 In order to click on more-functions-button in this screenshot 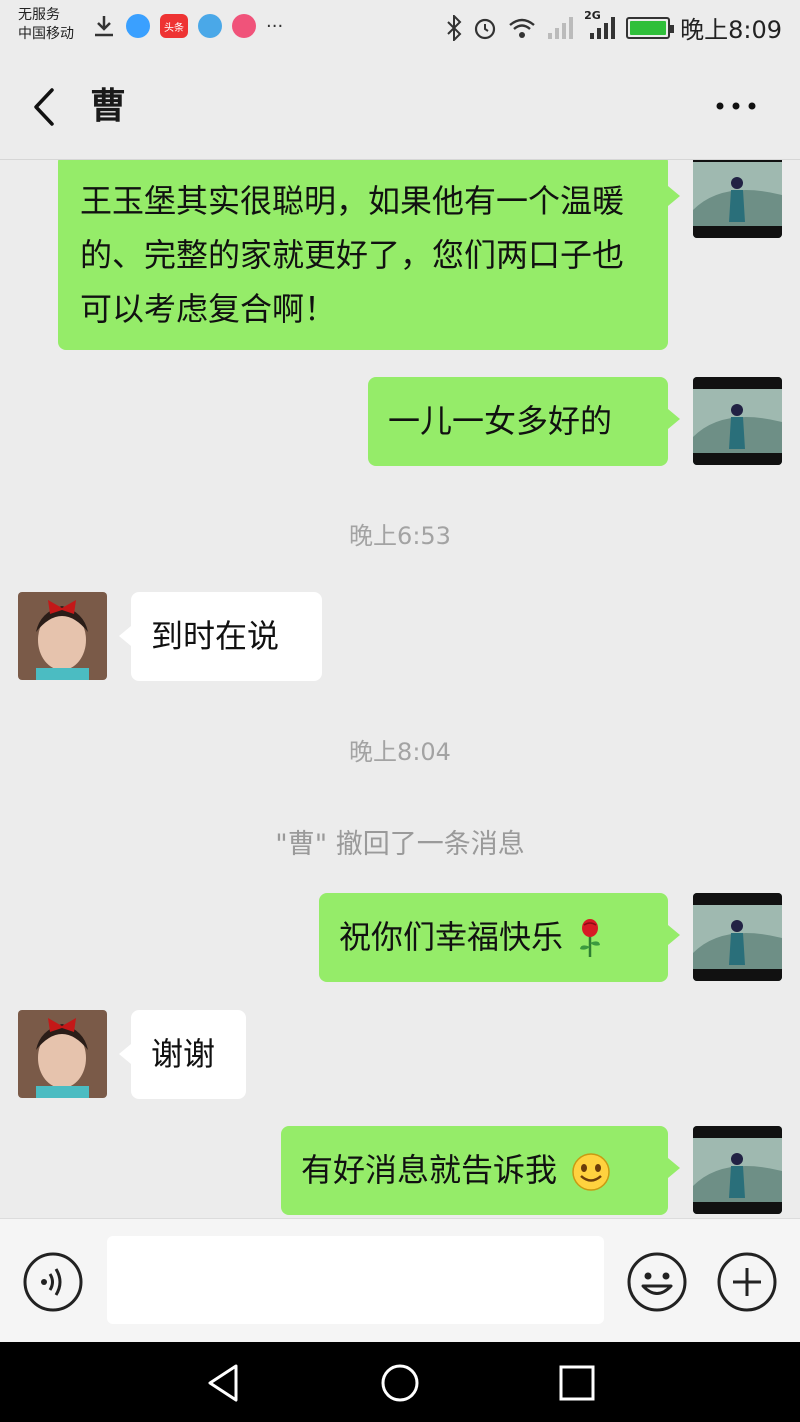, I will do `click(747, 1282)`.